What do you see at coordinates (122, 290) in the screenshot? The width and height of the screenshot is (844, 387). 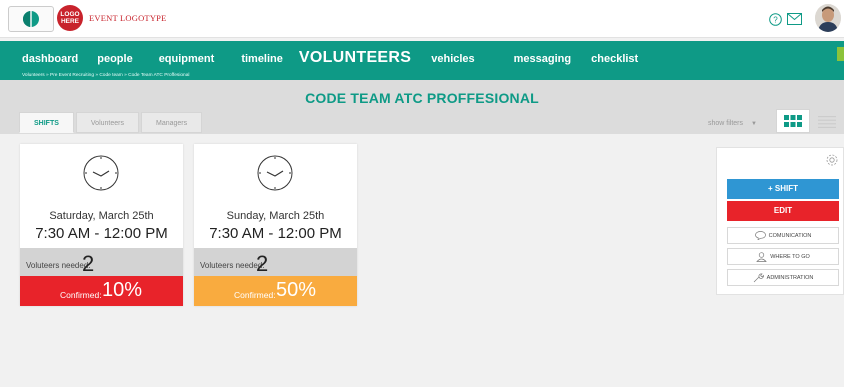 I see `confirmed-value: 10%` at bounding box center [122, 290].